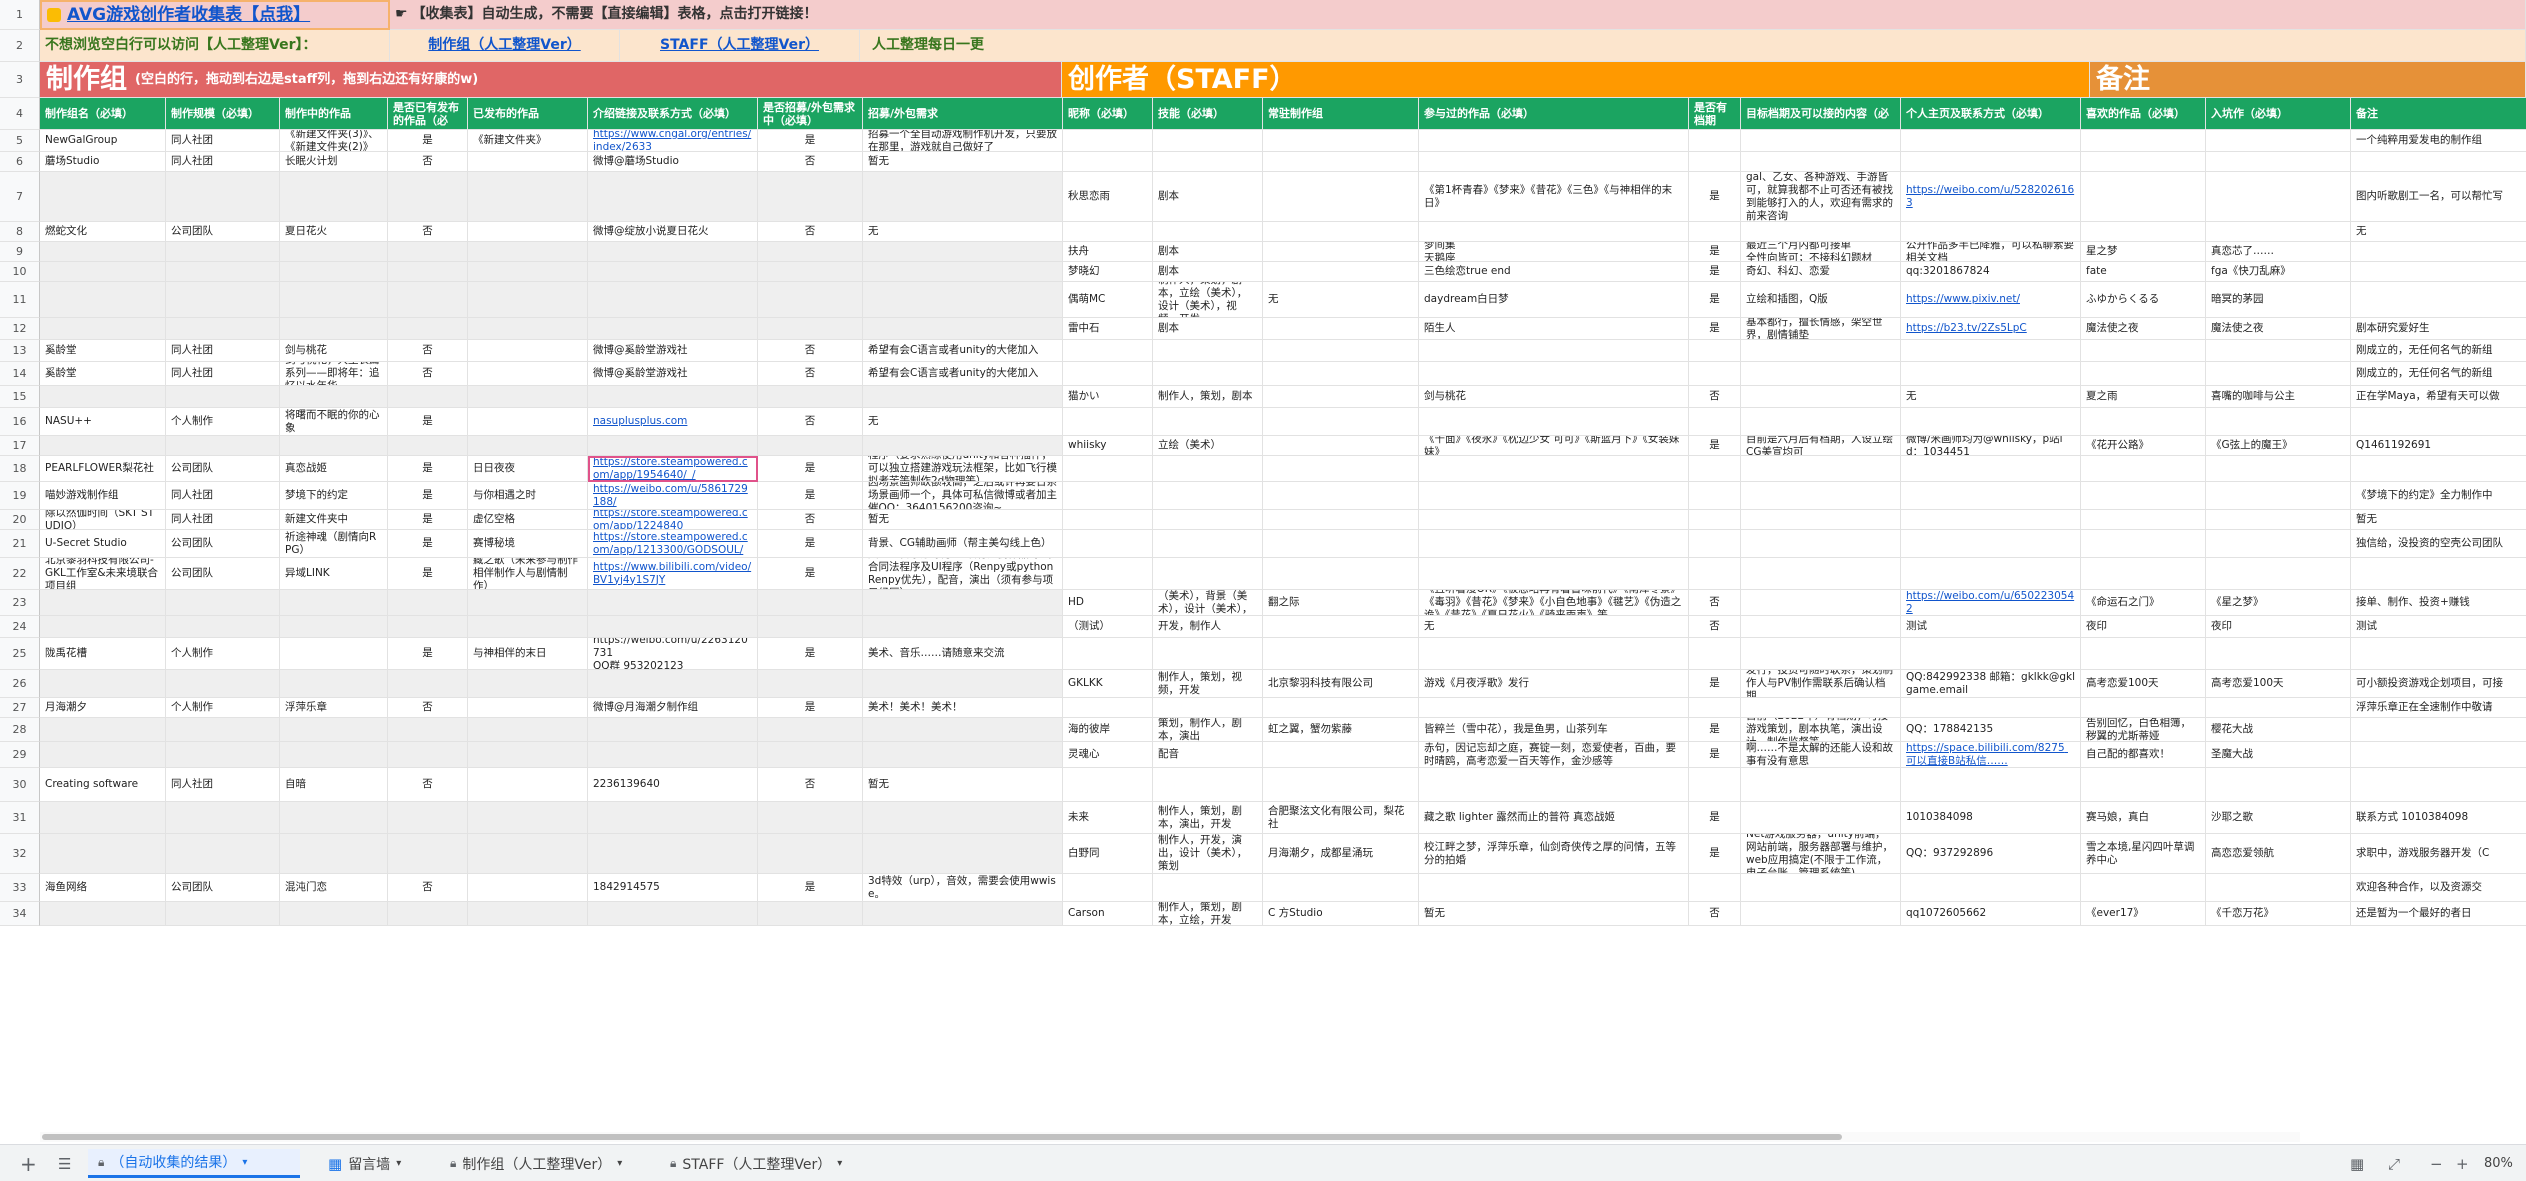 Image resolution: width=2526 pixels, height=1181 pixels. What do you see at coordinates (103, 374) in the screenshot?
I see `table-cell: 奚龄堂` at bounding box center [103, 374].